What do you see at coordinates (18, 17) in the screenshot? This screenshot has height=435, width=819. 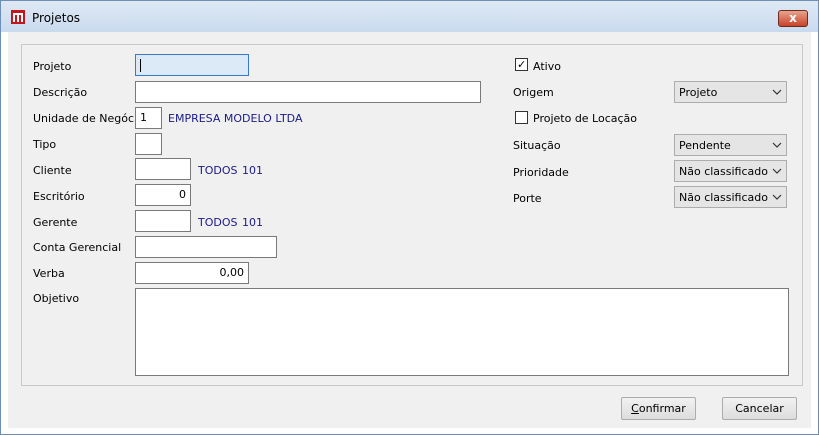 I see `app-logo-icon` at bounding box center [18, 17].